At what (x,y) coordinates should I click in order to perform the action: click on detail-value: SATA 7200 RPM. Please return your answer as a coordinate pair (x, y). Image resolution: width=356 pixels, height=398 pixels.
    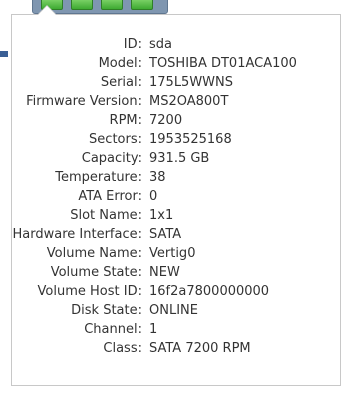
    Looking at the image, I should click on (200, 348).